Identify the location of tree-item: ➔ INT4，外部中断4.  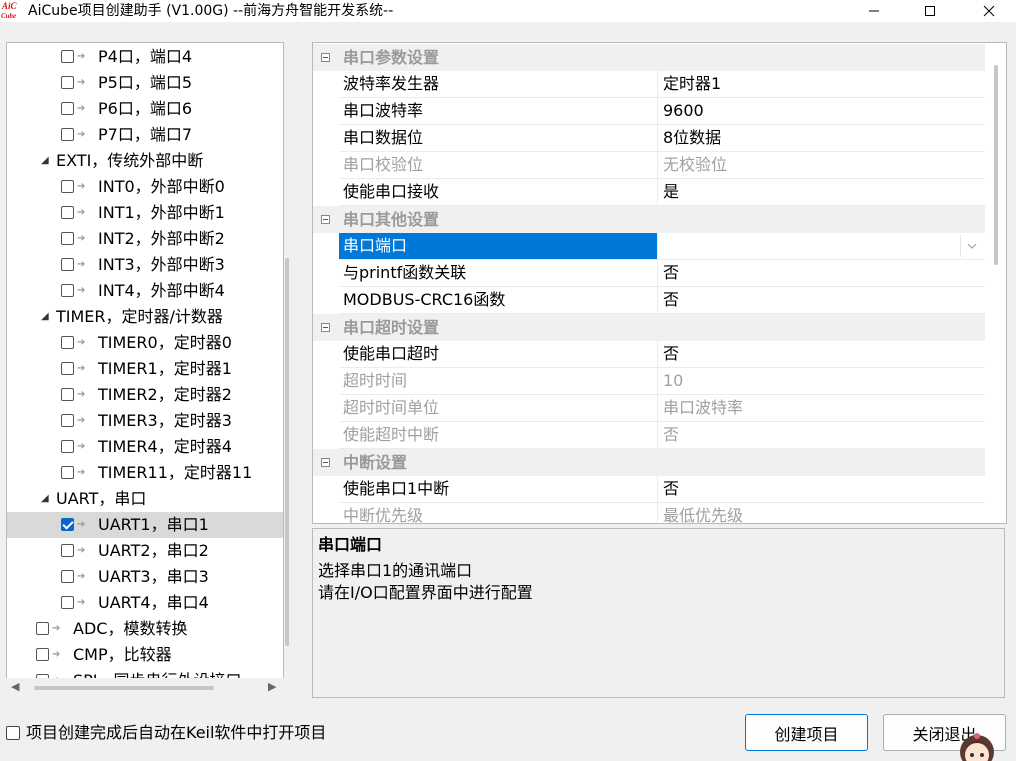
(145, 291).